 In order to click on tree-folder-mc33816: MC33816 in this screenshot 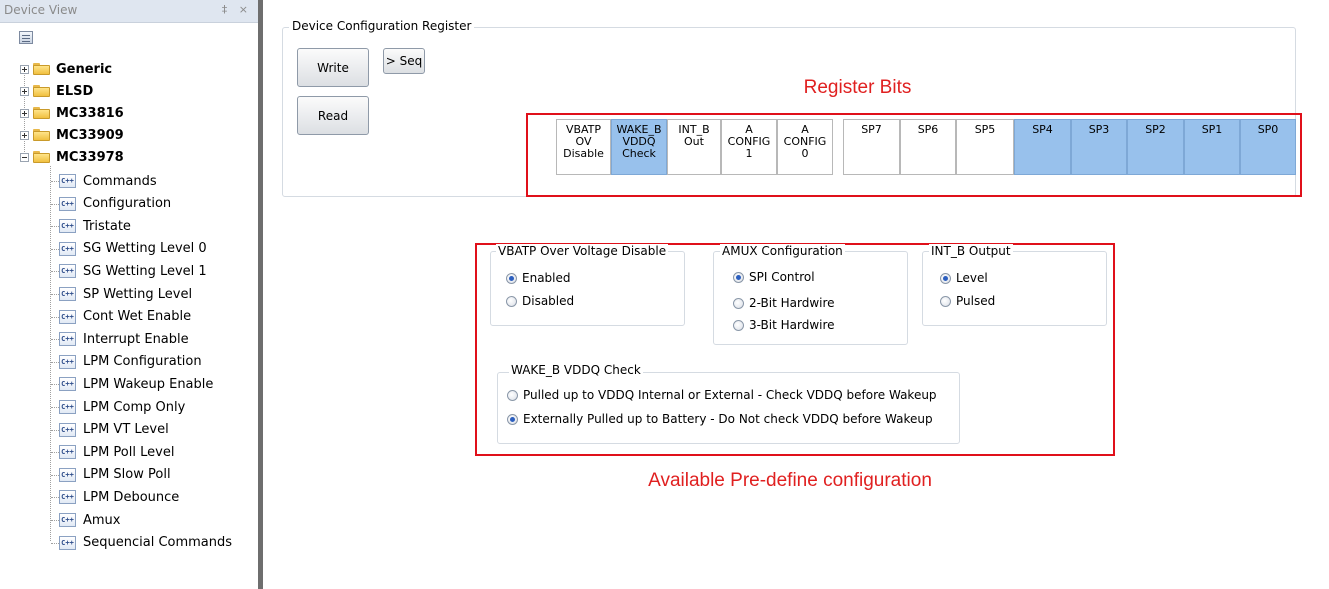, I will do `click(72, 113)`.